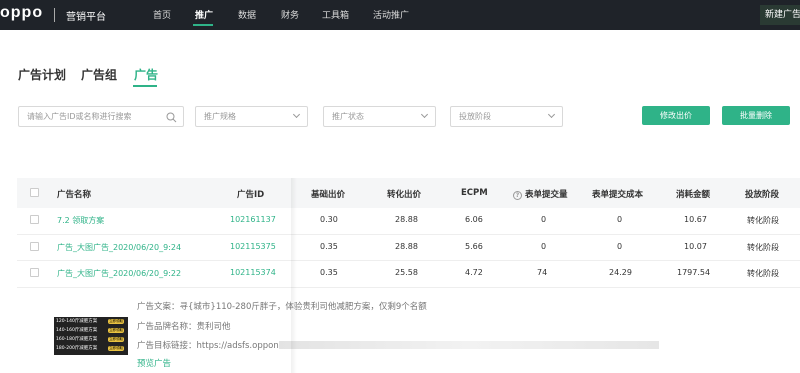 The image size is (800, 373). Describe the element at coordinates (77, 348) in the screenshot. I see `thumbnail-option-text: 180-200斤减肥方案` at that location.